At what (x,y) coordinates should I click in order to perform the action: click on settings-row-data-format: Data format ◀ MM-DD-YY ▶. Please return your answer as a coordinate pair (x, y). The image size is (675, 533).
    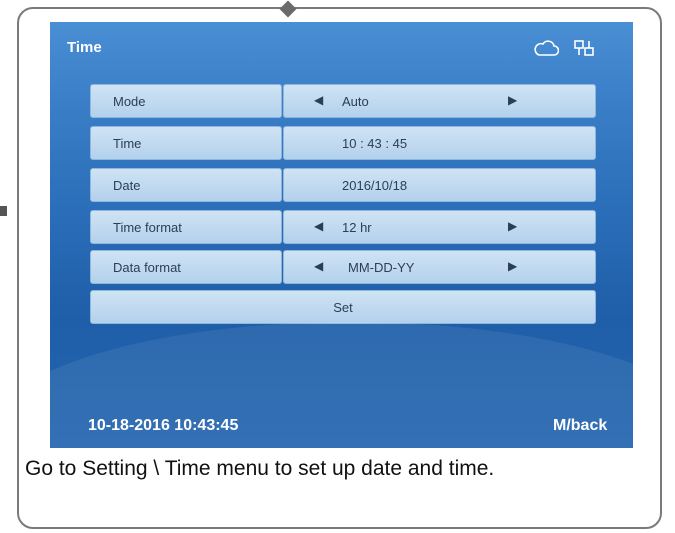
    Looking at the image, I should click on (343, 267).